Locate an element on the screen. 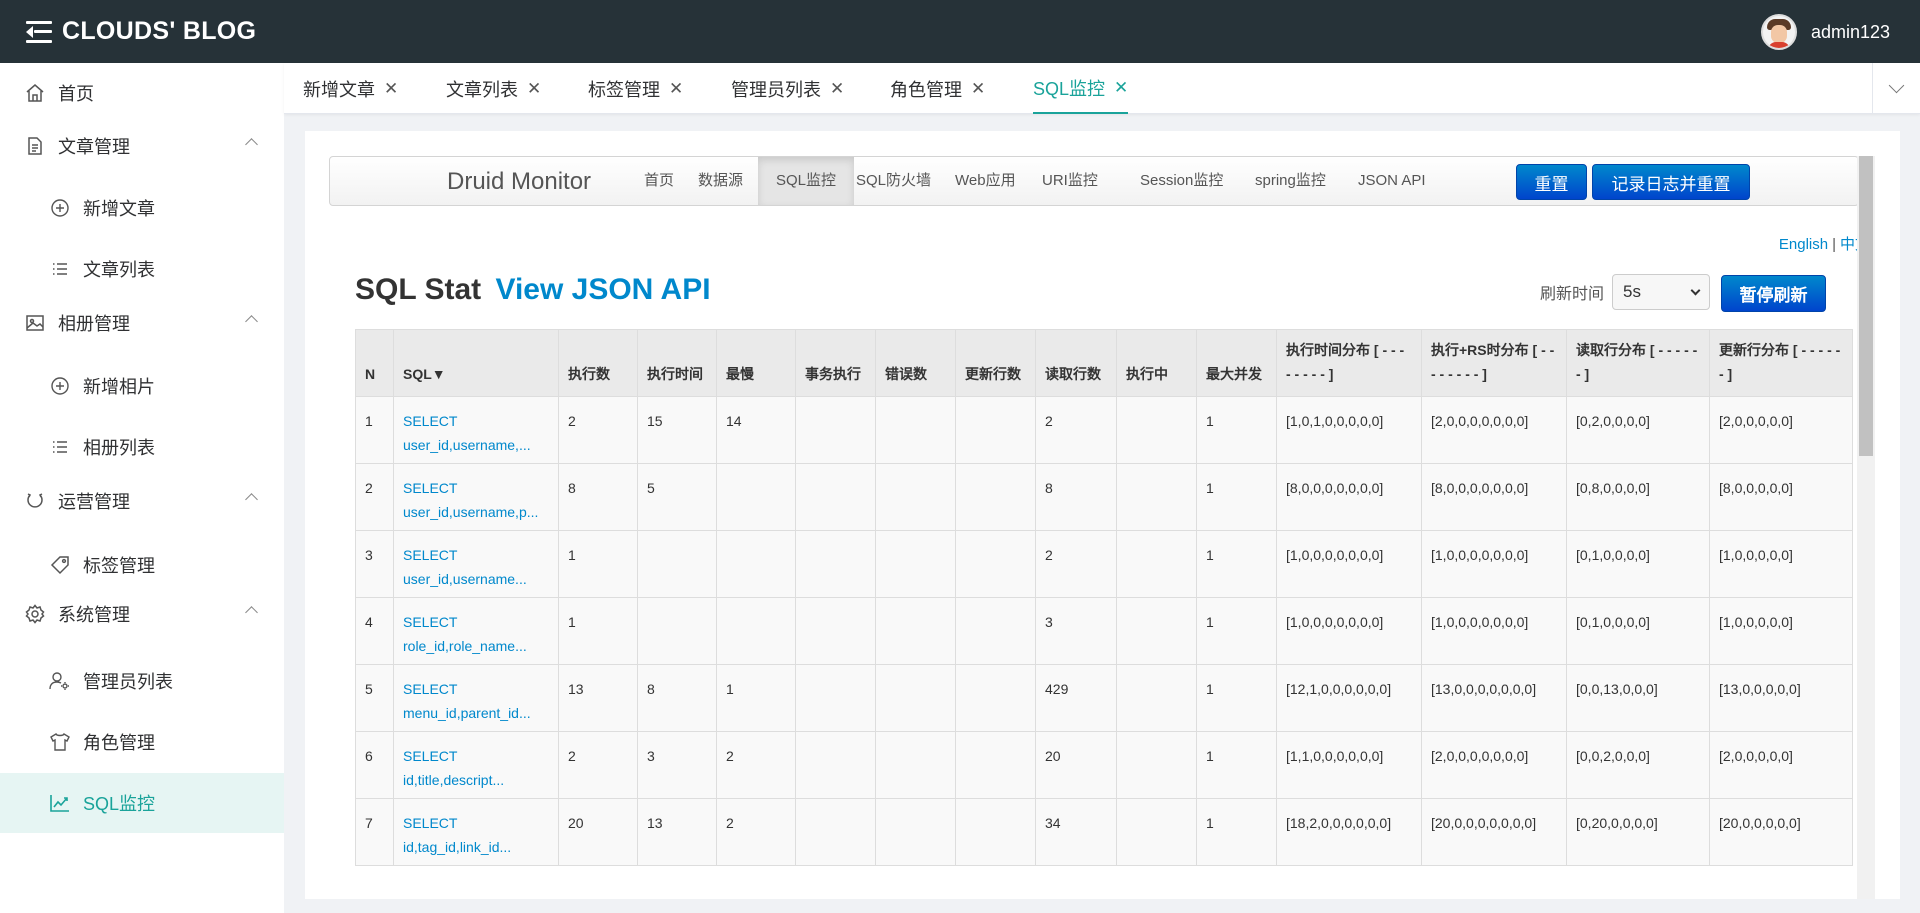 This screenshot has height=913, width=1920. column-header-link: 读取行分布 [ - - - - - - ] is located at coordinates (1636, 362).